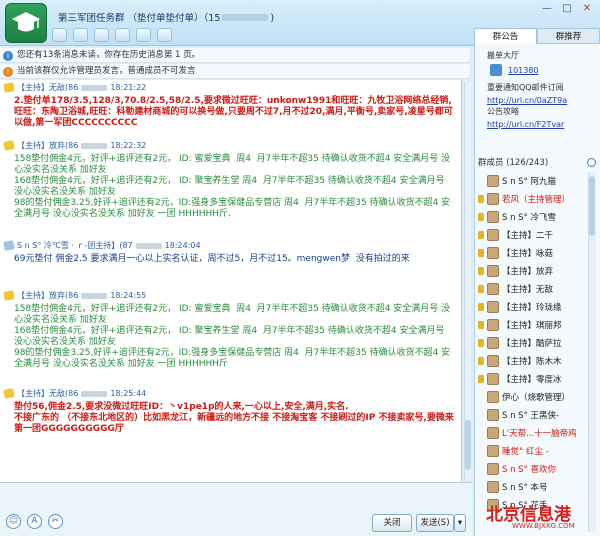  I want to click on strategy-label: 公告攻略, so click(503, 111).